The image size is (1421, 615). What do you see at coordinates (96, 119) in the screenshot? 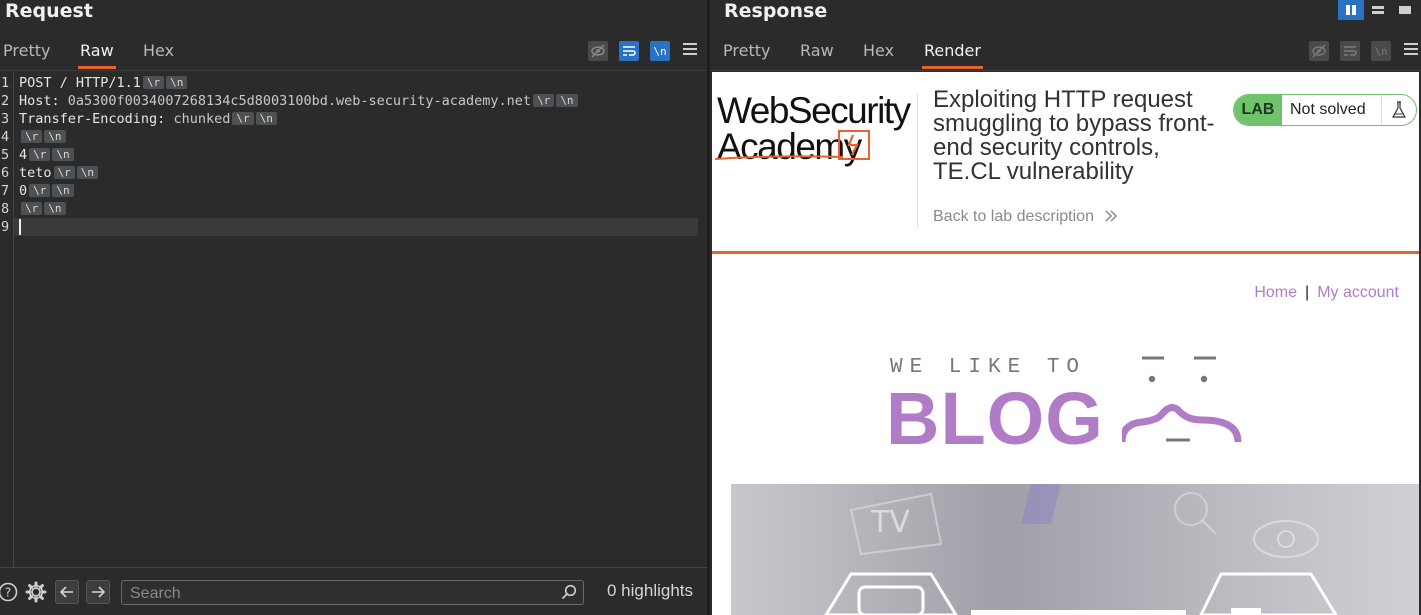
I see `header-name: Transfer-Encoding:` at bounding box center [96, 119].